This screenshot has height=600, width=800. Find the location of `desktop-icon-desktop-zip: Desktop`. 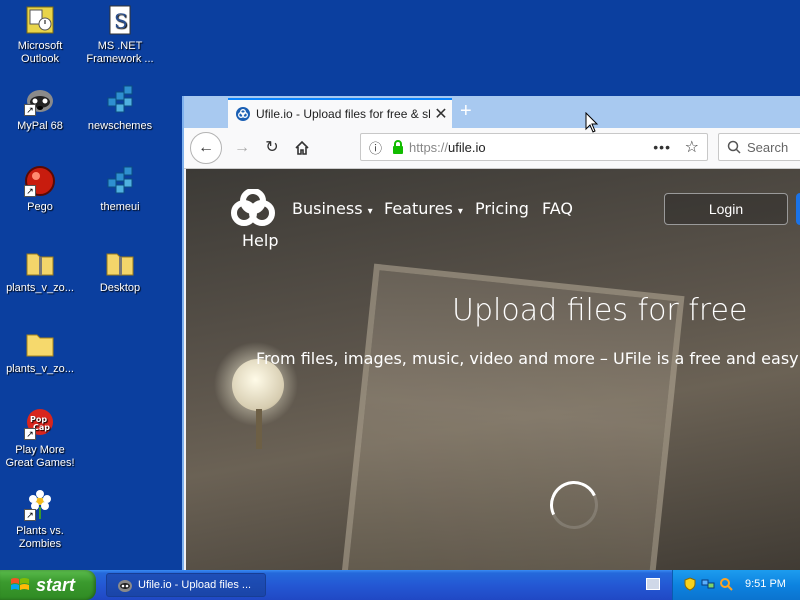

desktop-icon-desktop-zip: Desktop is located at coordinates (120, 270).